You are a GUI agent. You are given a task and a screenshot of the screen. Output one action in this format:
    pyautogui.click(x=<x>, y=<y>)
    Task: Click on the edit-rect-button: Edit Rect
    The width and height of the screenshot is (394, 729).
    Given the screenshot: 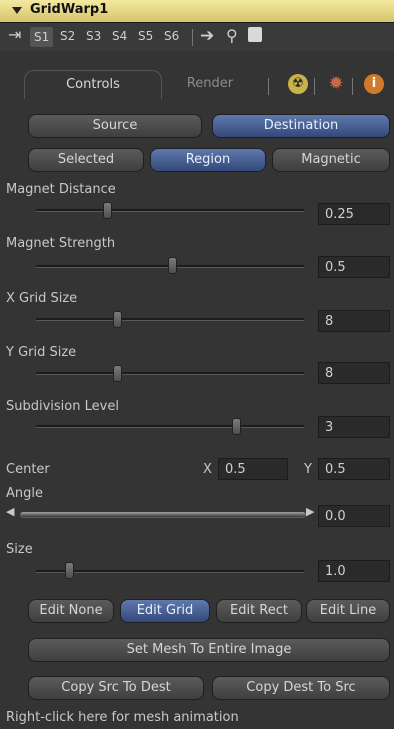 What is the action you would take?
    pyautogui.click(x=259, y=611)
    